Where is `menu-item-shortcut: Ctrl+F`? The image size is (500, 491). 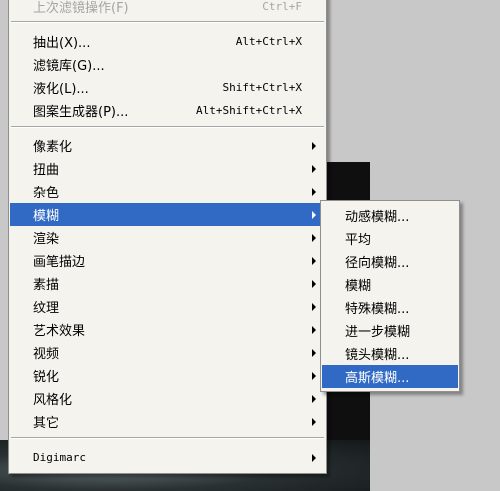 menu-item-shortcut: Ctrl+F is located at coordinates (282, 6).